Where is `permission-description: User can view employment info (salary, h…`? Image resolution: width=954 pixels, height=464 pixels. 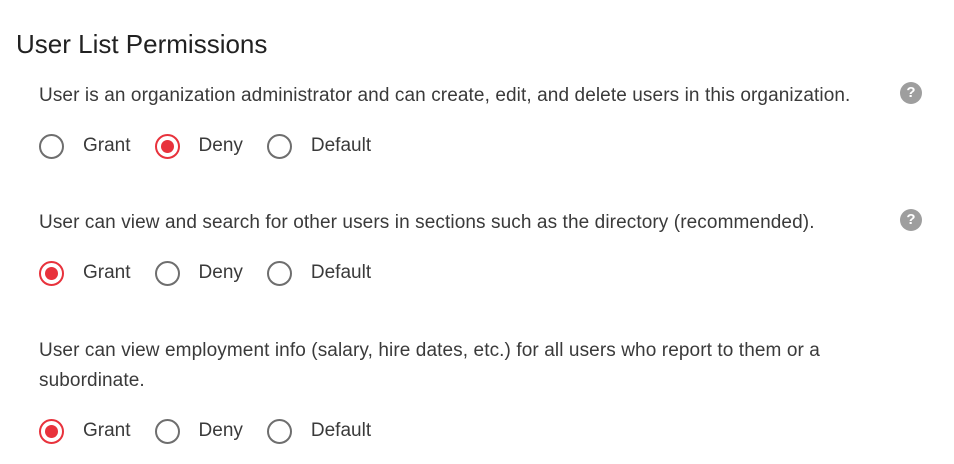
permission-description: User can view employment info (salary, h… is located at coordinates (429, 365).